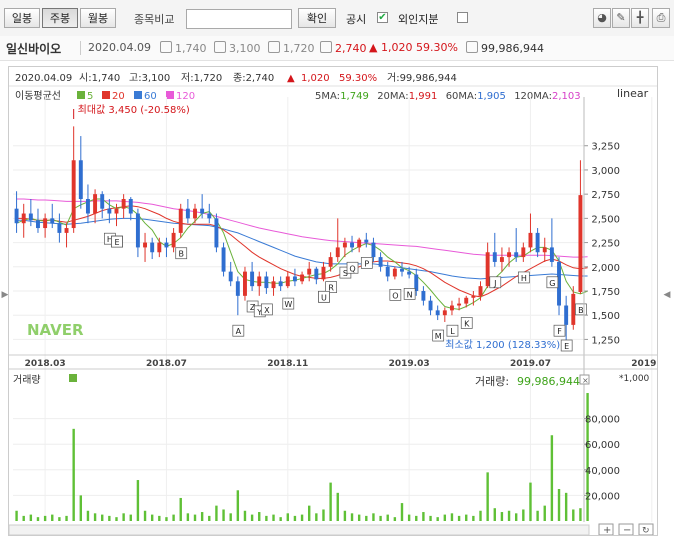 This screenshot has height=541, width=674. I want to click on scroll-track, so click(299, 530).